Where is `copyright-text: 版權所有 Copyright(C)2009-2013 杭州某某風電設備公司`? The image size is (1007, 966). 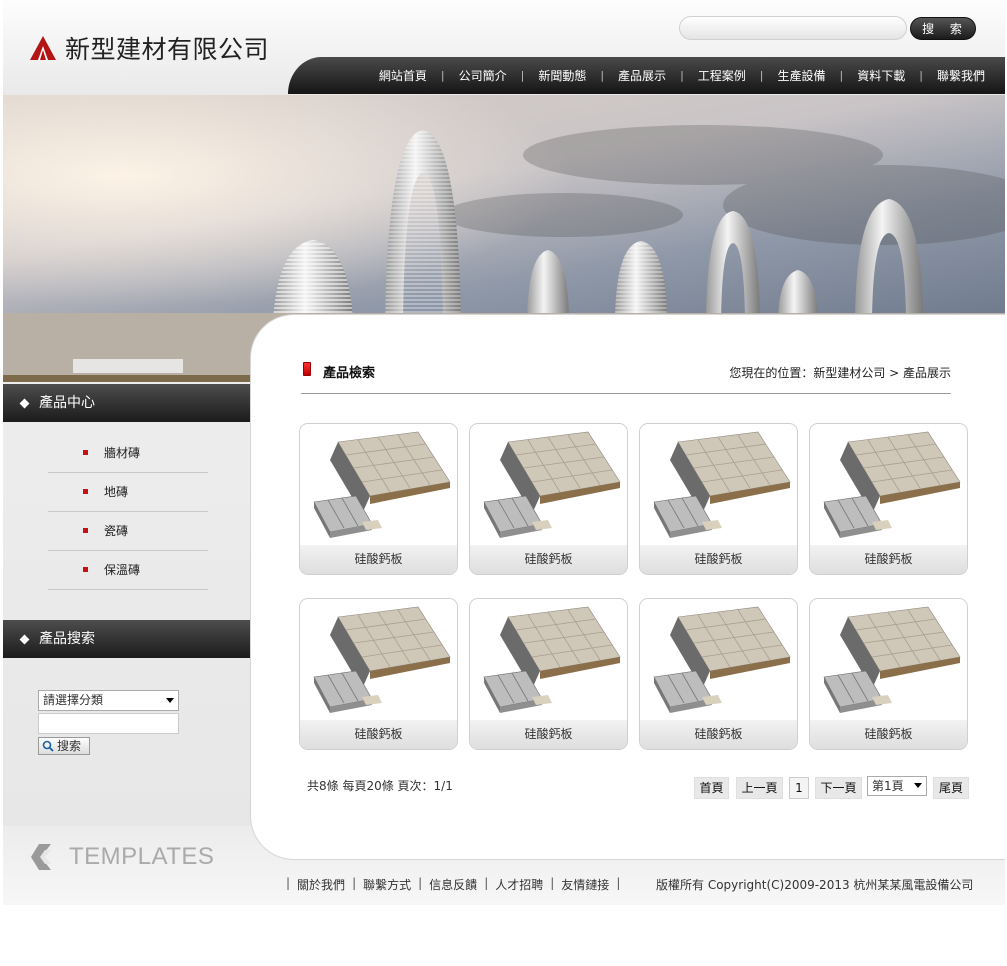
copyright-text: 版權所有 Copyright(C)2009-2013 杭州某某風電設備公司 is located at coordinates (815, 885).